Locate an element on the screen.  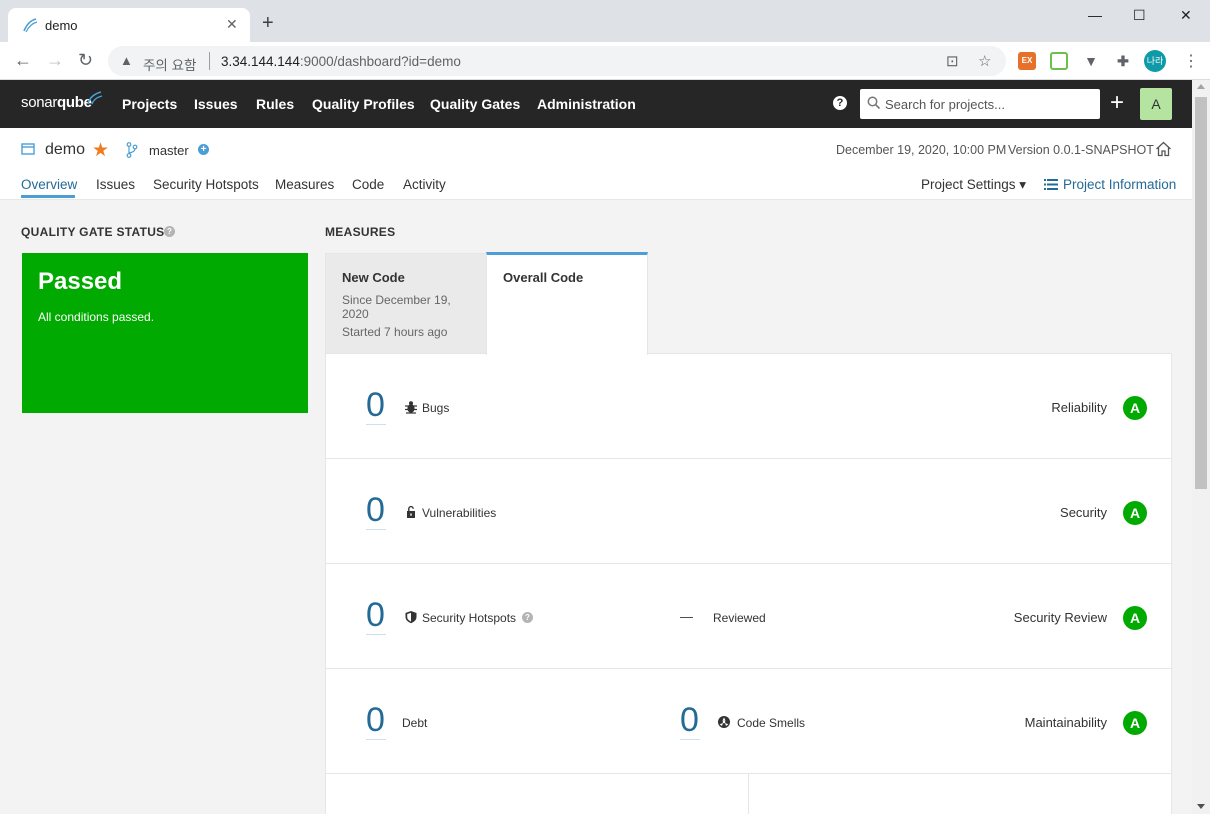
tab-close-icon: ✕ is located at coordinates (232, 24).